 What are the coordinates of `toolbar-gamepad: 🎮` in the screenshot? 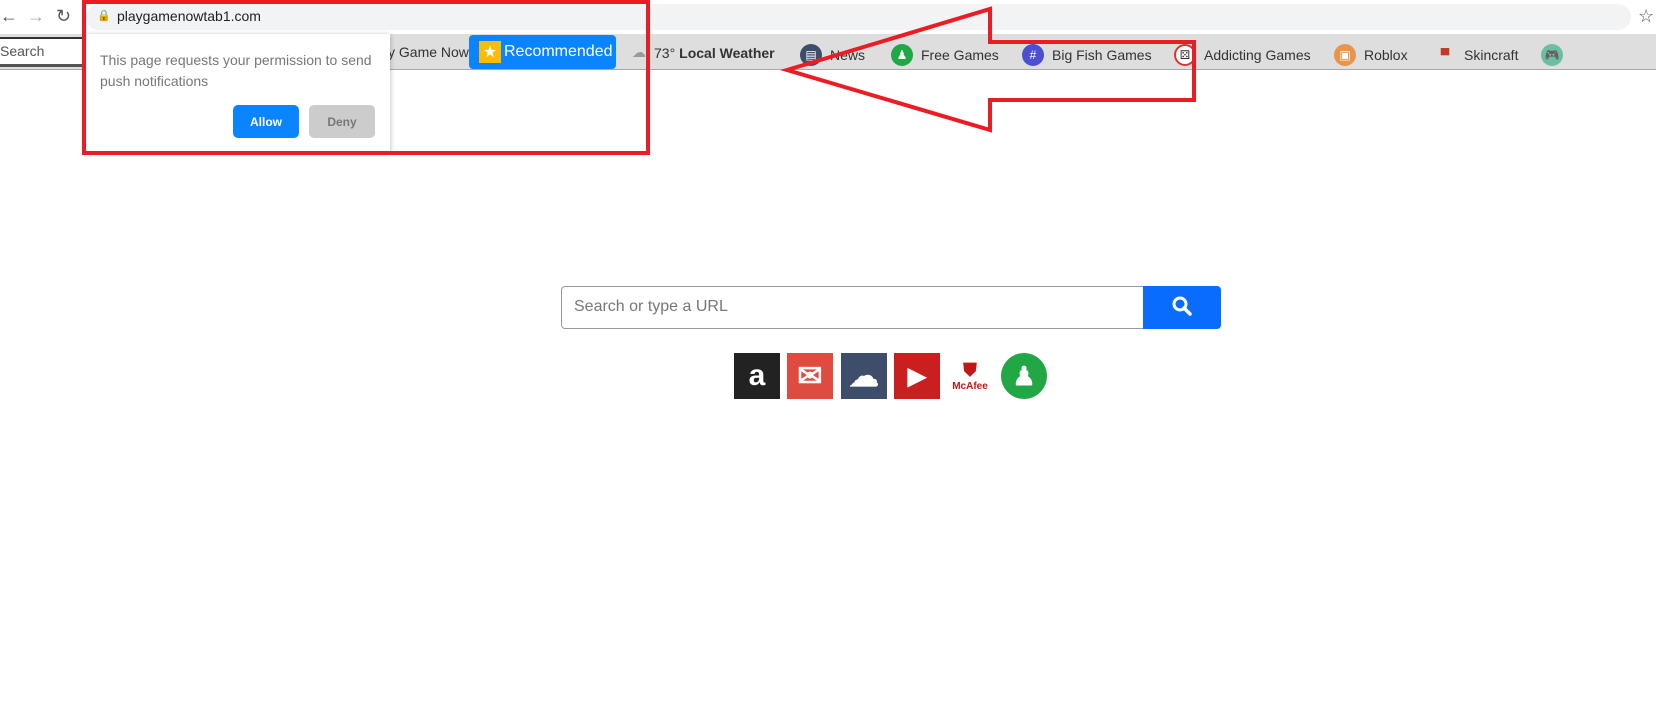 It's located at (1552, 55).